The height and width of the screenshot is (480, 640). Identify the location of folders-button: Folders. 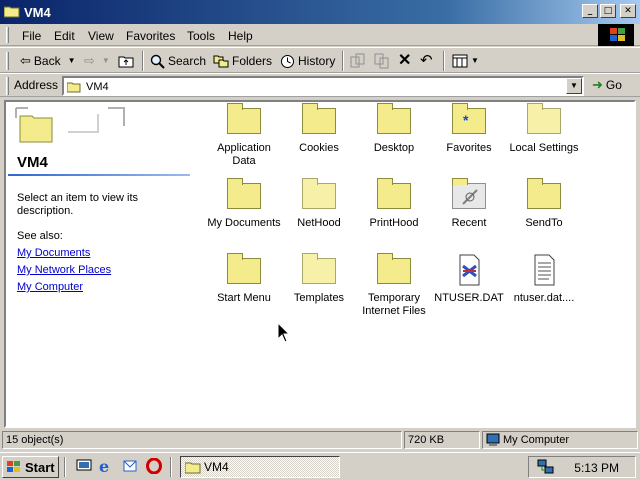
(242, 61).